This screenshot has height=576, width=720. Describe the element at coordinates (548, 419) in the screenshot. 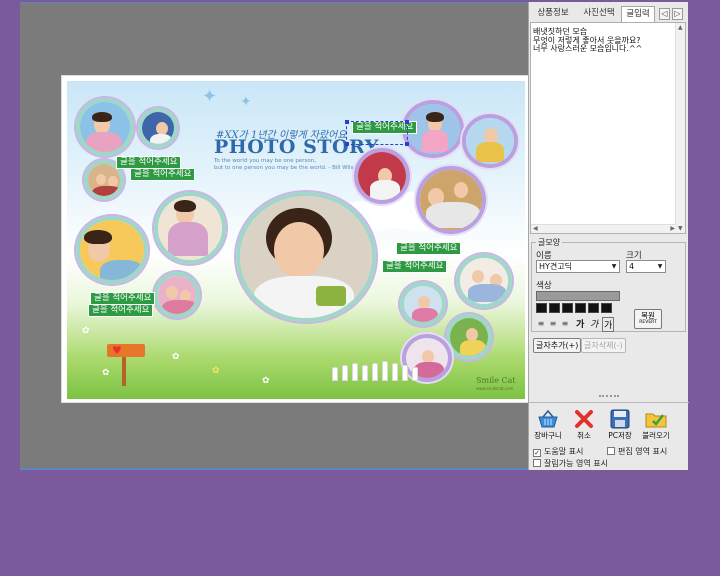

I see `basket-icon` at that location.